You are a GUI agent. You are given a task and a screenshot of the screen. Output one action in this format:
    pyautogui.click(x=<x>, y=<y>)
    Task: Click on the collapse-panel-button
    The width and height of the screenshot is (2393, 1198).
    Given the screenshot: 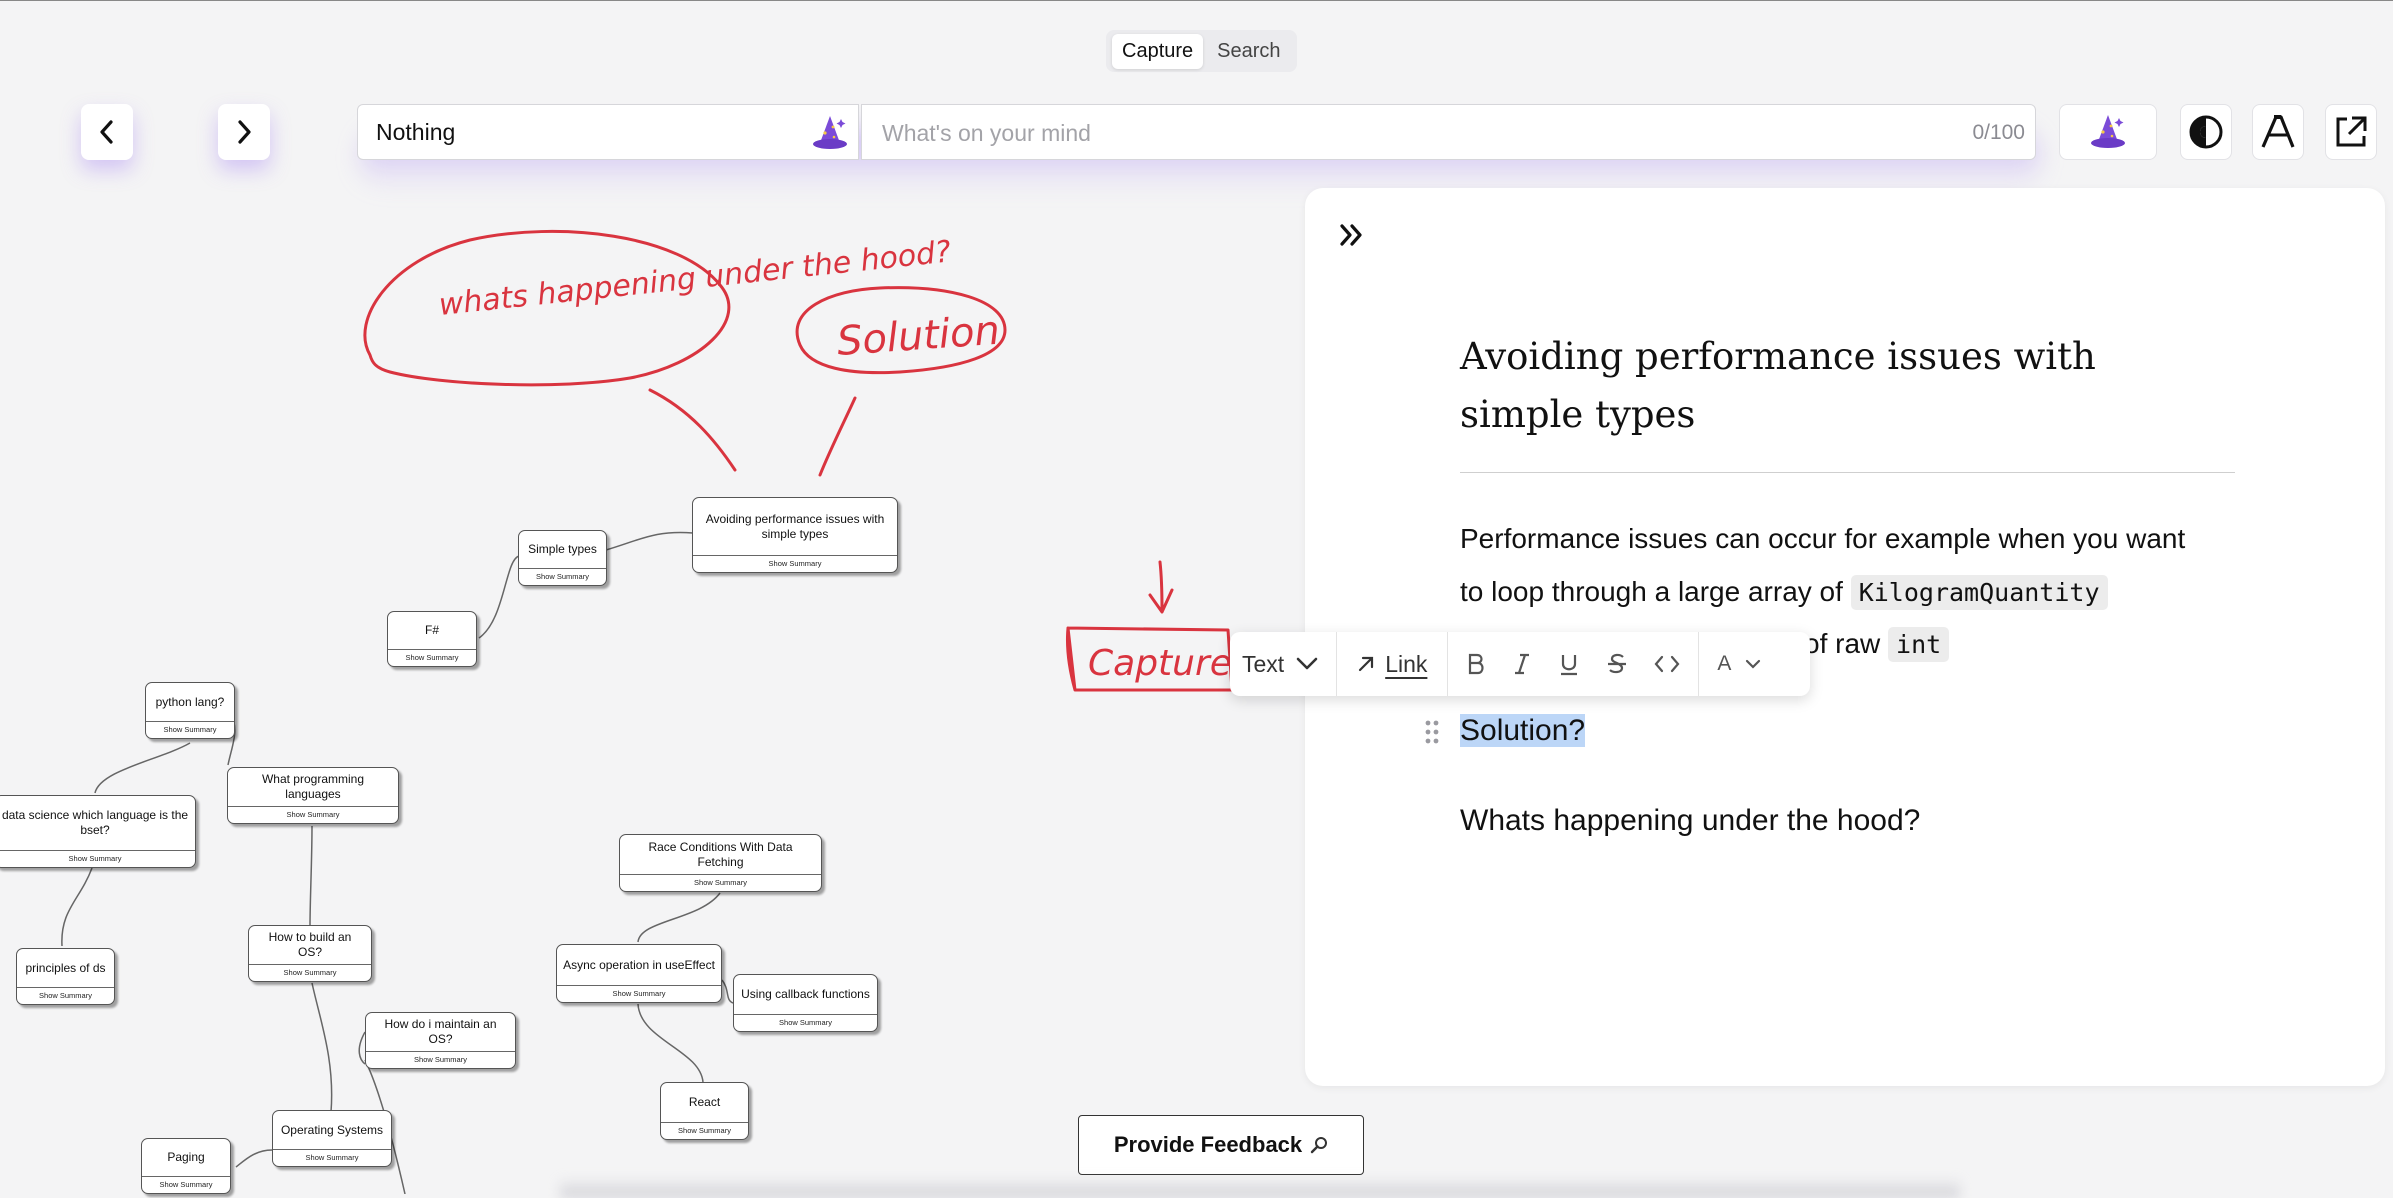 What is the action you would take?
    pyautogui.click(x=1352, y=235)
    